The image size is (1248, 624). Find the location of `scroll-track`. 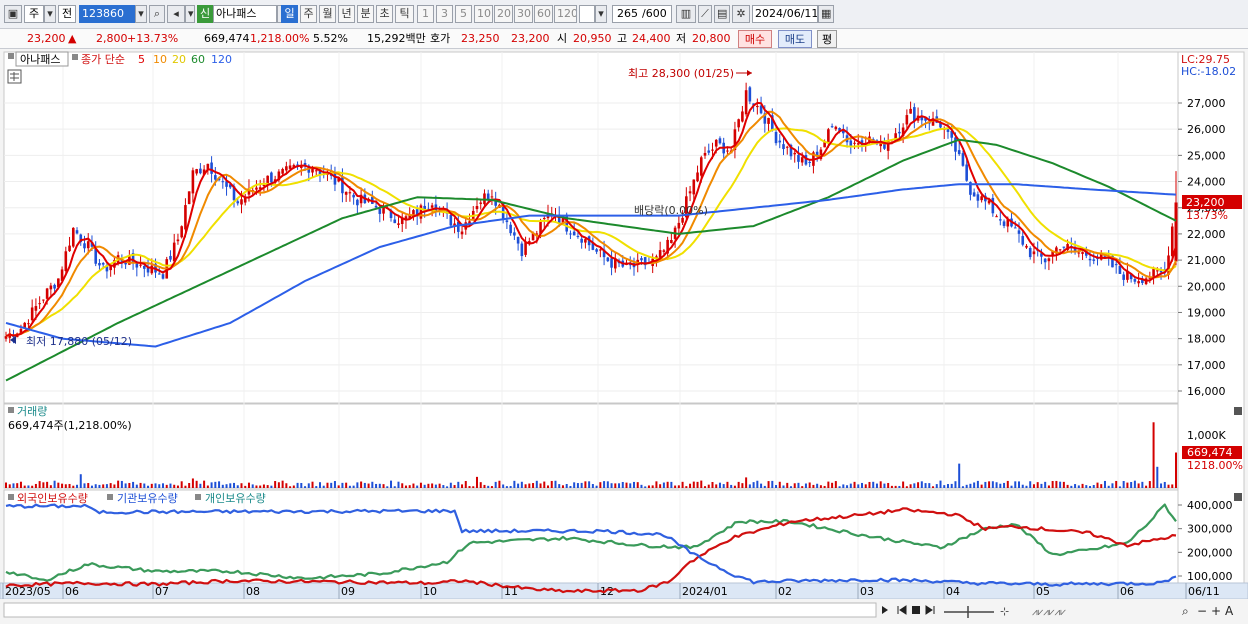

scroll-track is located at coordinates (440, 610).